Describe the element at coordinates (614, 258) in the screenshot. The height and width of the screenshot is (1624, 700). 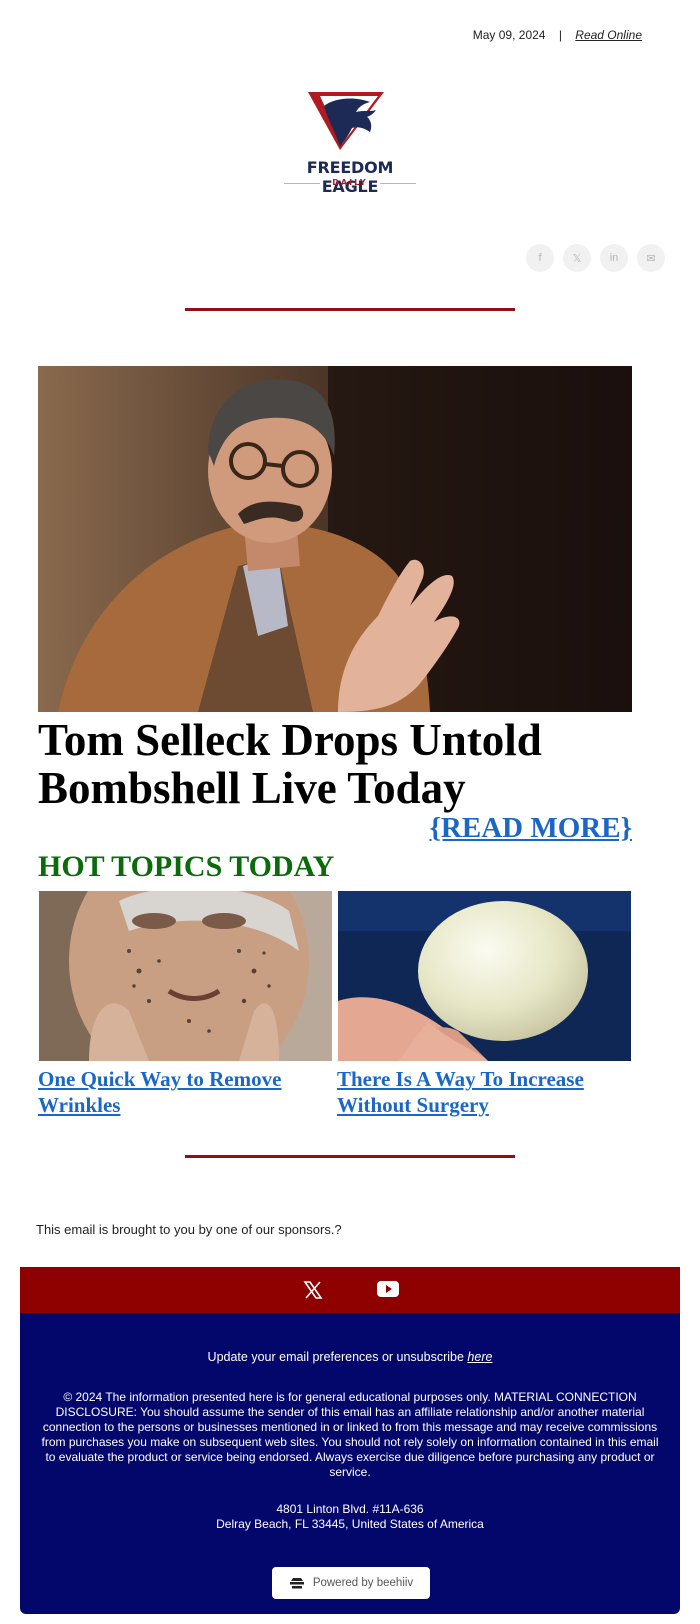
I see `linkedin-icon: in` at that location.